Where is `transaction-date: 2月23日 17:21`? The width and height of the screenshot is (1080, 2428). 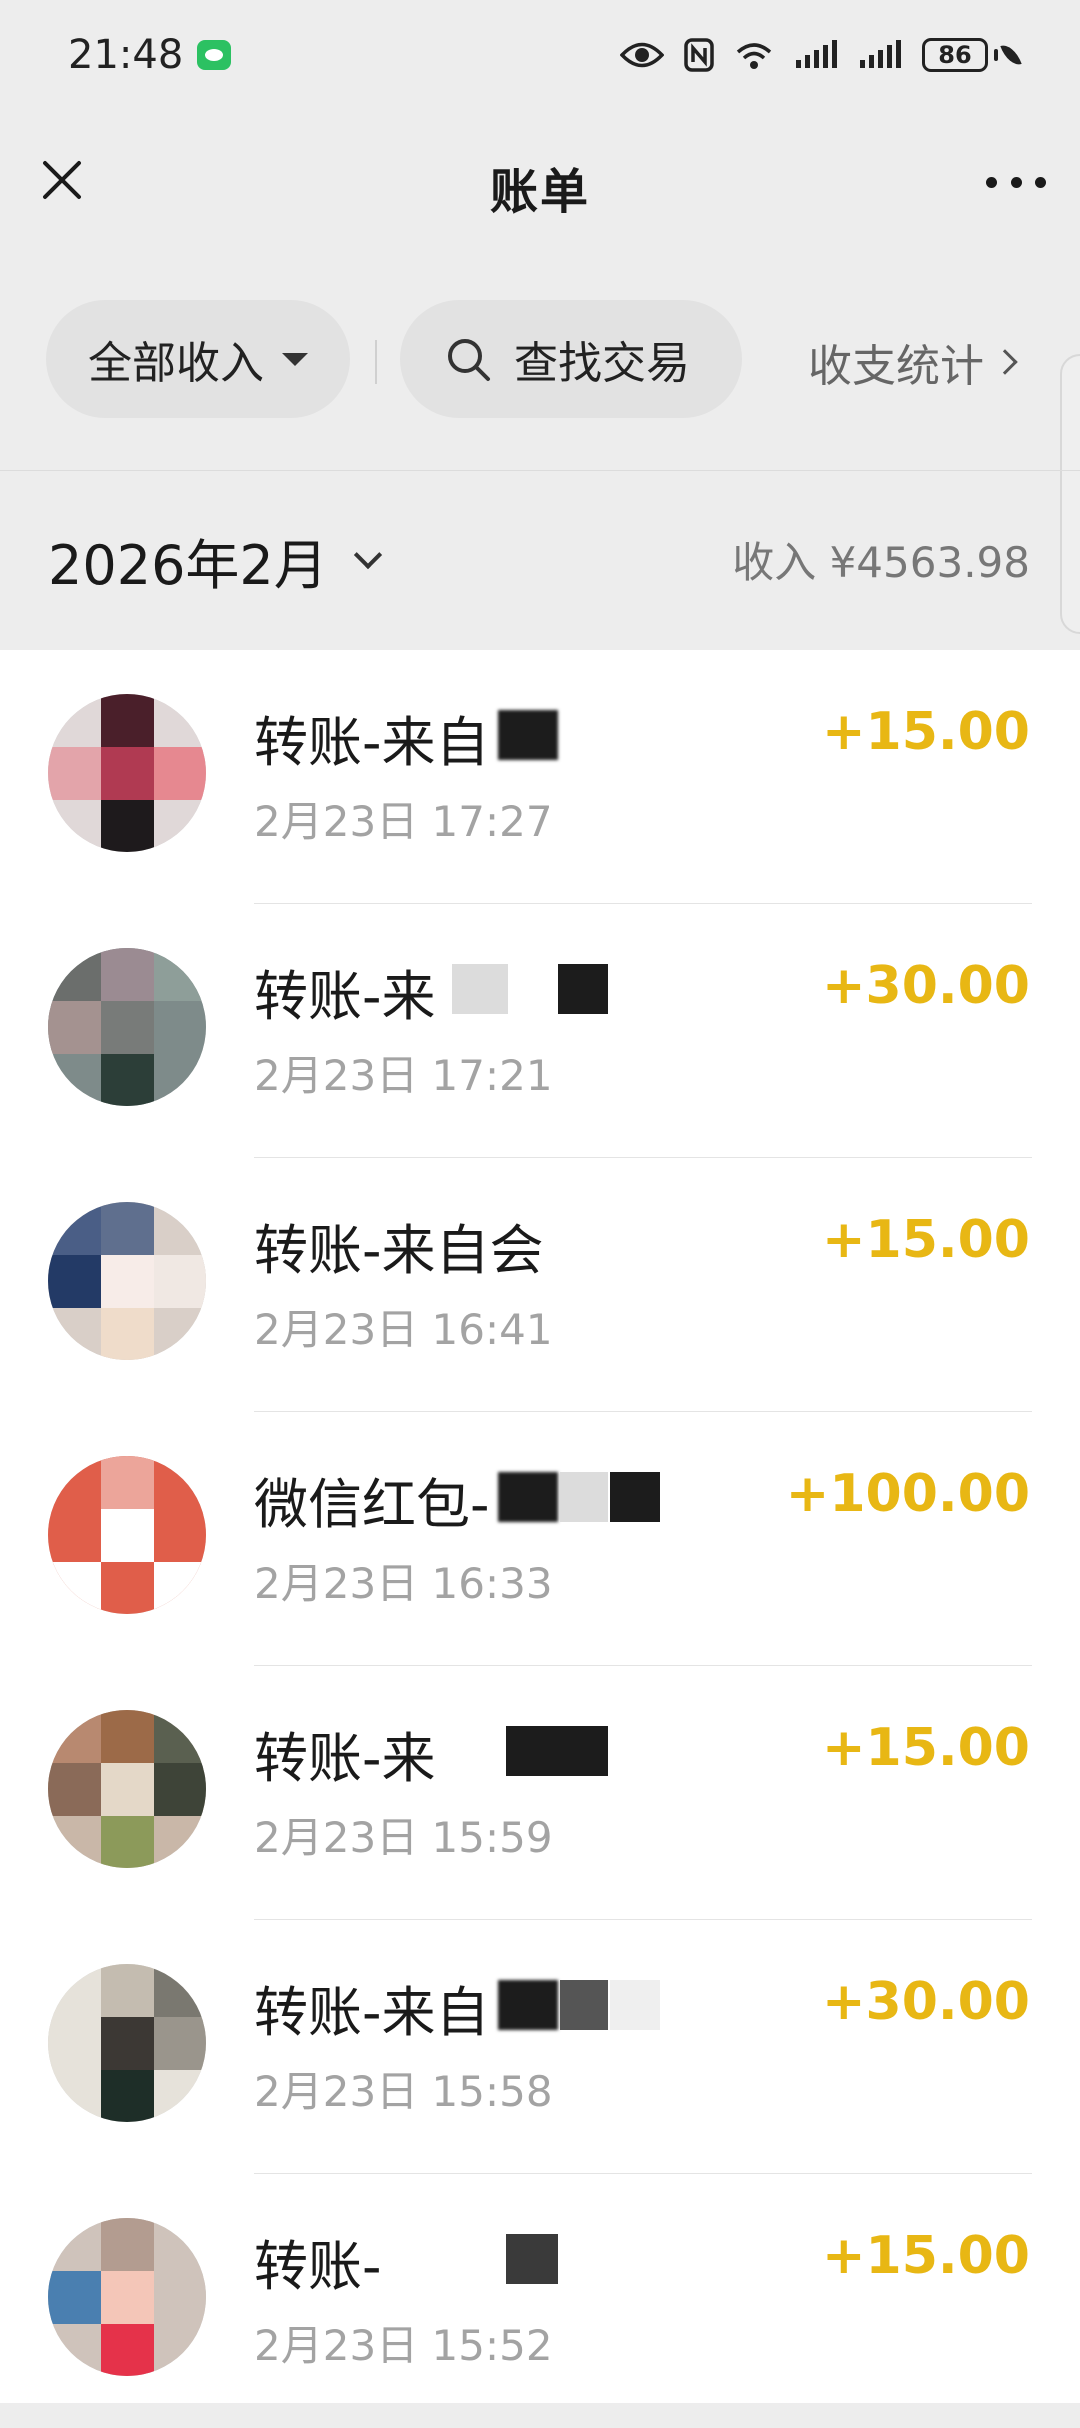 transaction-date: 2月23日 17:21 is located at coordinates (403, 1075).